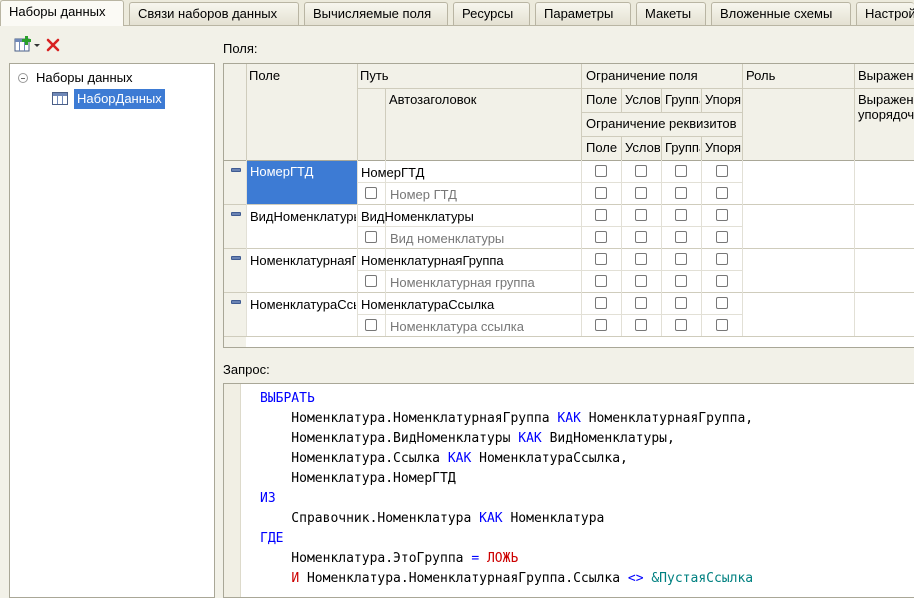  Describe the element at coordinates (722, 303) in the screenshot. I see `checkbox-row4-fr-order` at that location.